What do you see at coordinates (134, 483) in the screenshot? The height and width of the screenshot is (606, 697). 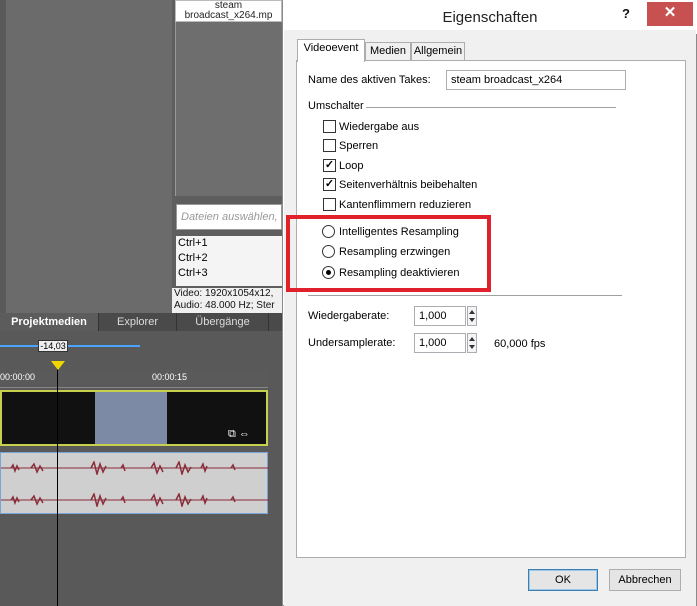 I see `audio-event` at bounding box center [134, 483].